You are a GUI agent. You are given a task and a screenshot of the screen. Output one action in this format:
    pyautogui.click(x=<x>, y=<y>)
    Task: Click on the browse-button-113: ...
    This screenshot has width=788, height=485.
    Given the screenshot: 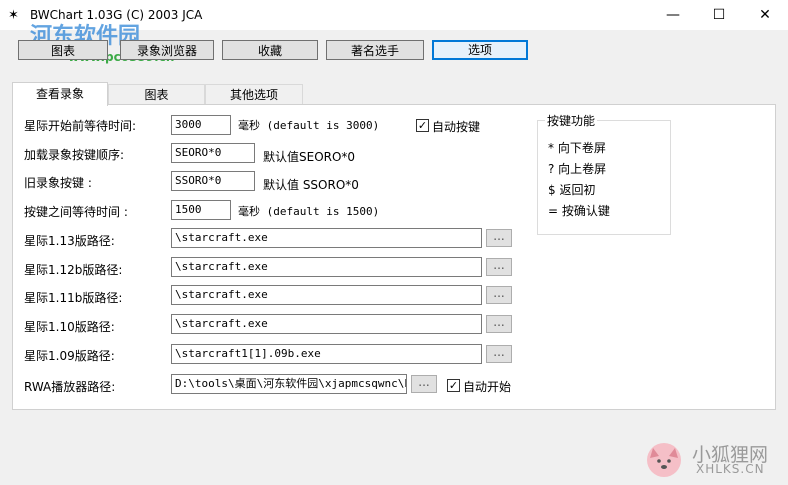 What is the action you would take?
    pyautogui.click(x=499, y=238)
    